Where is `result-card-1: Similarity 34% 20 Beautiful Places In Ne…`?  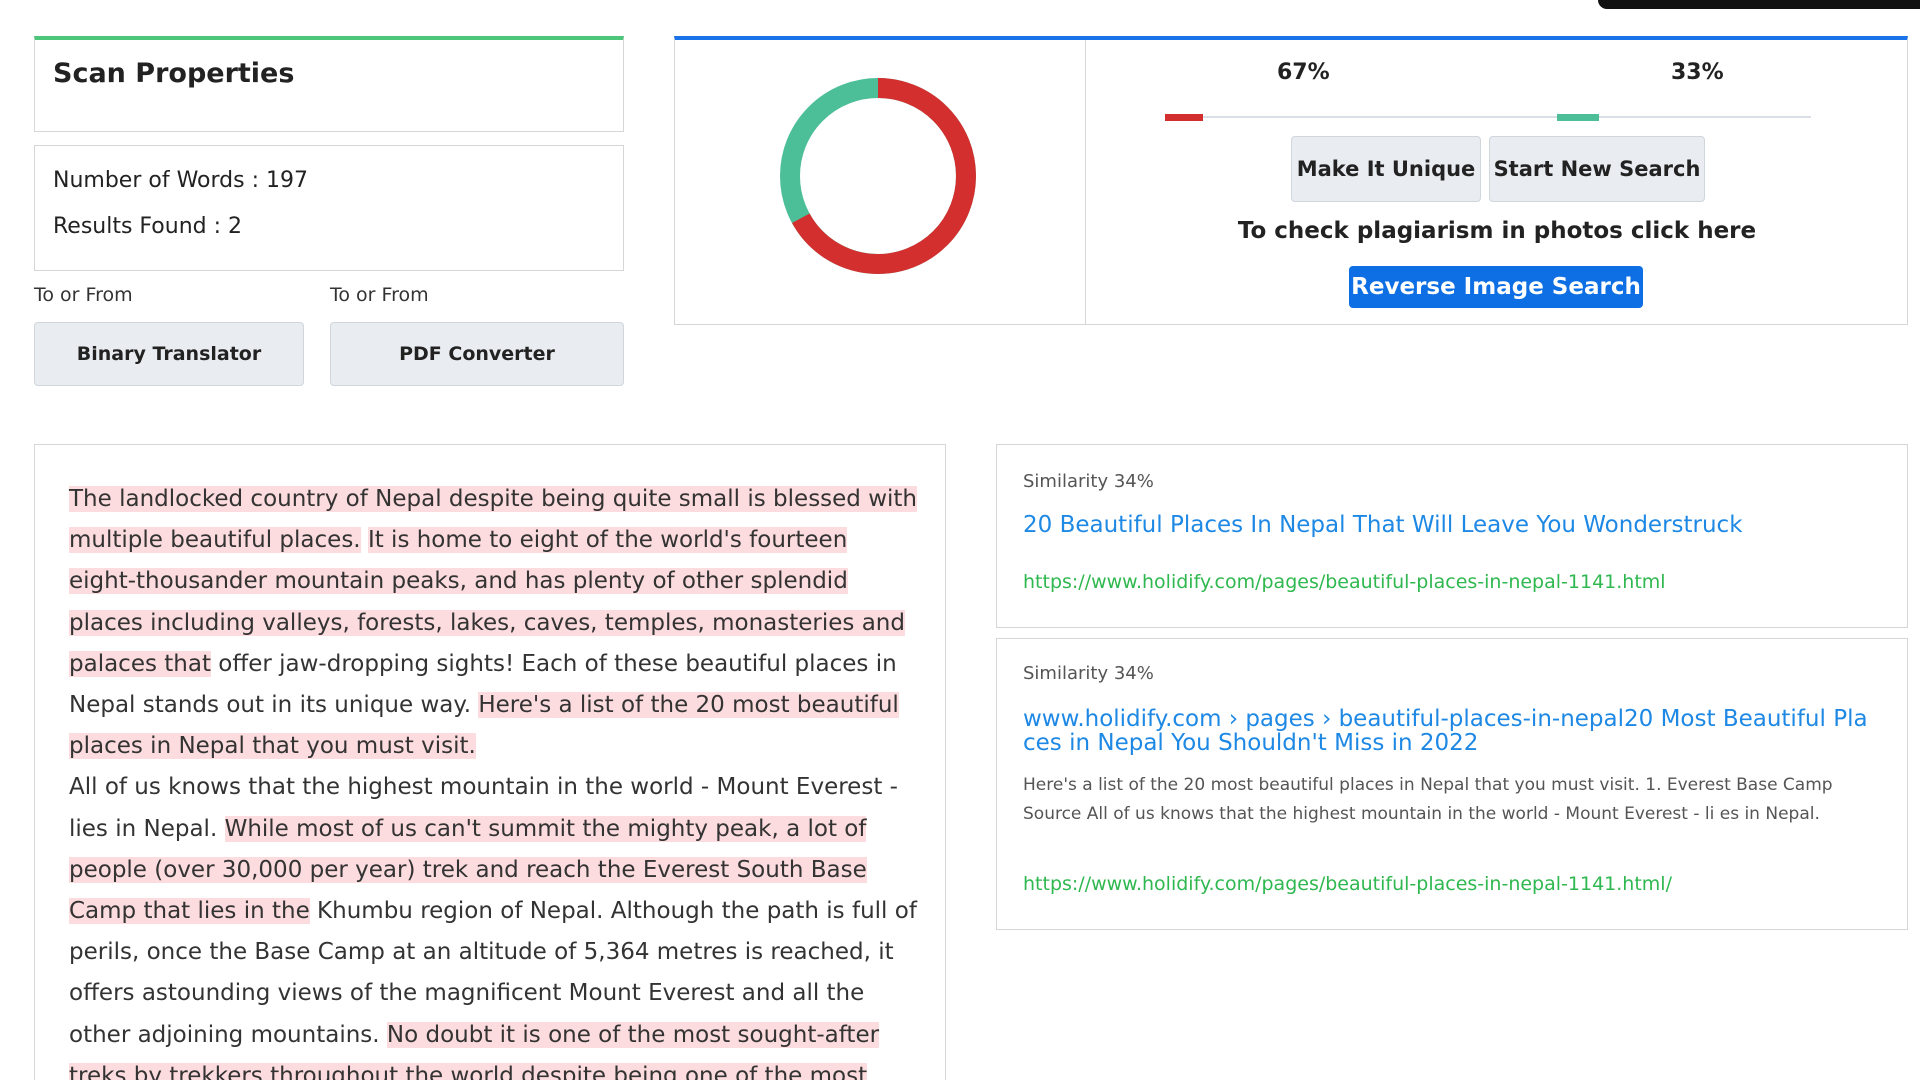
result-card-1: Similarity 34% 20 Beautiful Places In Ne… is located at coordinates (1452, 536).